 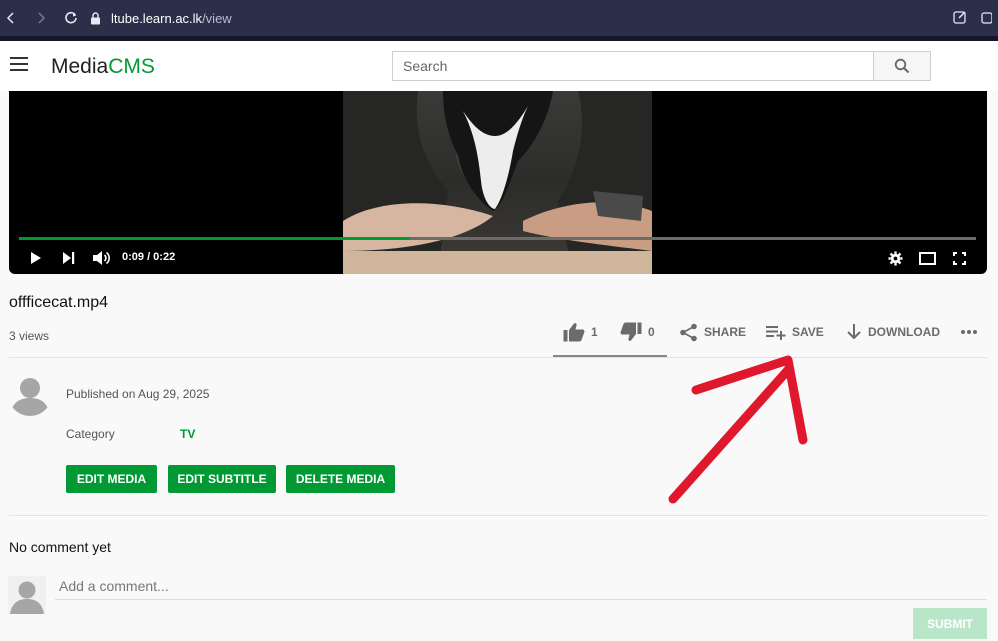 I want to click on playlist-add-icon, so click(x=776, y=333).